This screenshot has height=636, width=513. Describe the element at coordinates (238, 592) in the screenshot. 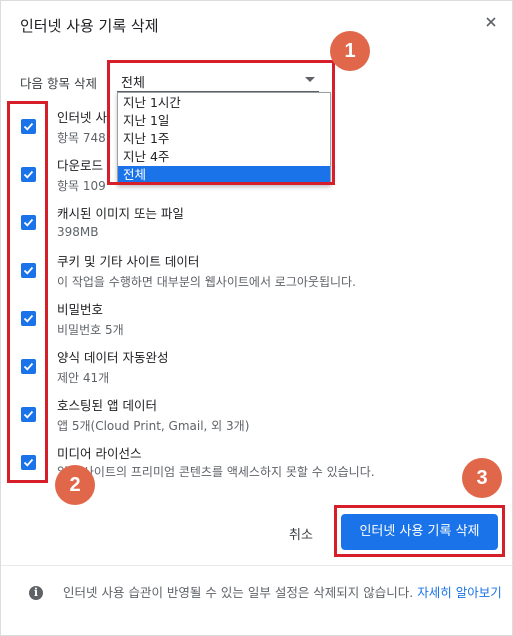

I see `footer-message: 인터넷 사용 습관이 반영될 수 있는 일부 설정은 삭제되지 않습니다.` at that location.